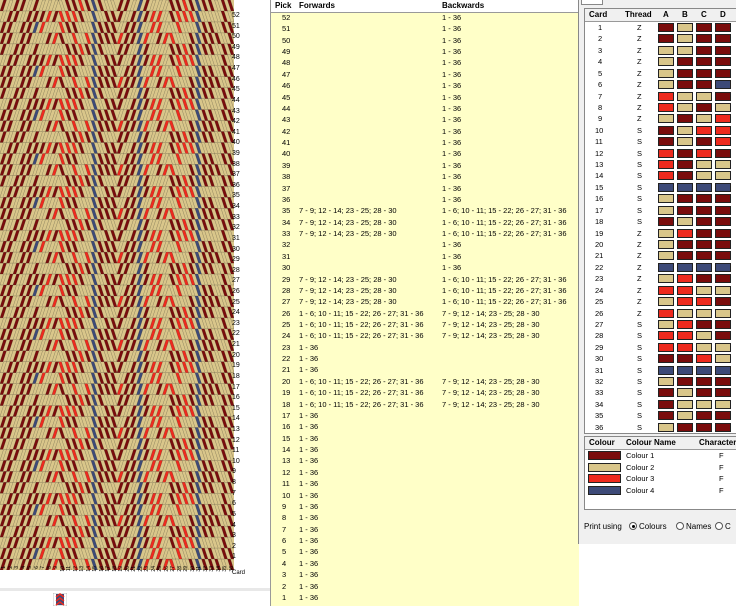 The height and width of the screenshot is (606, 736). What do you see at coordinates (425, 586) in the screenshot?
I see `pattern-row: 2 1 - 36` at bounding box center [425, 586].